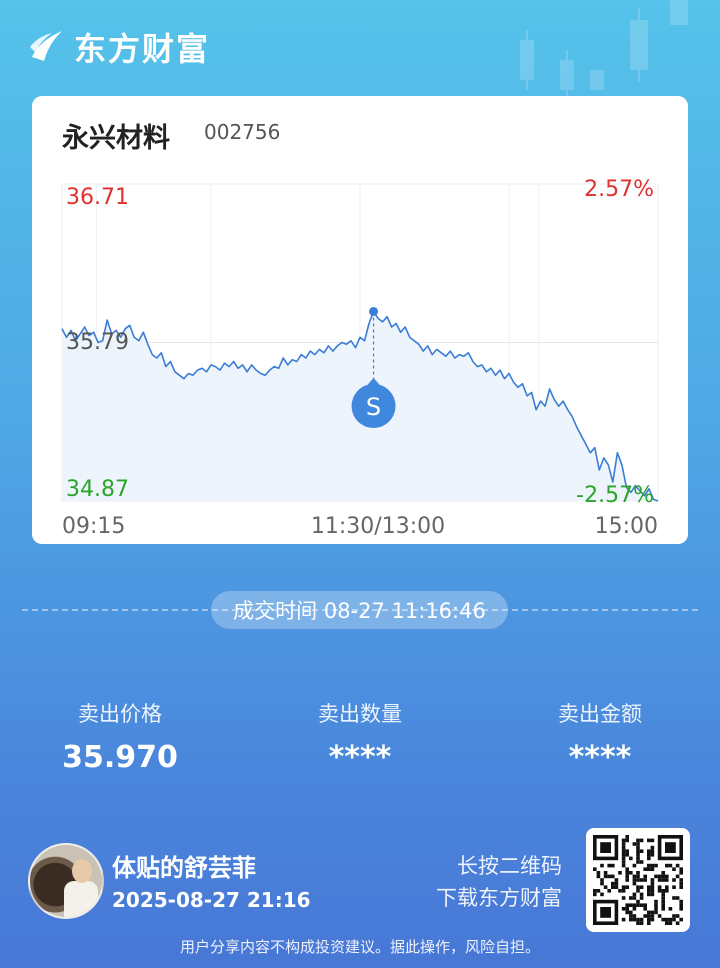 The image size is (720, 968). I want to click on avatar, so click(66, 881).